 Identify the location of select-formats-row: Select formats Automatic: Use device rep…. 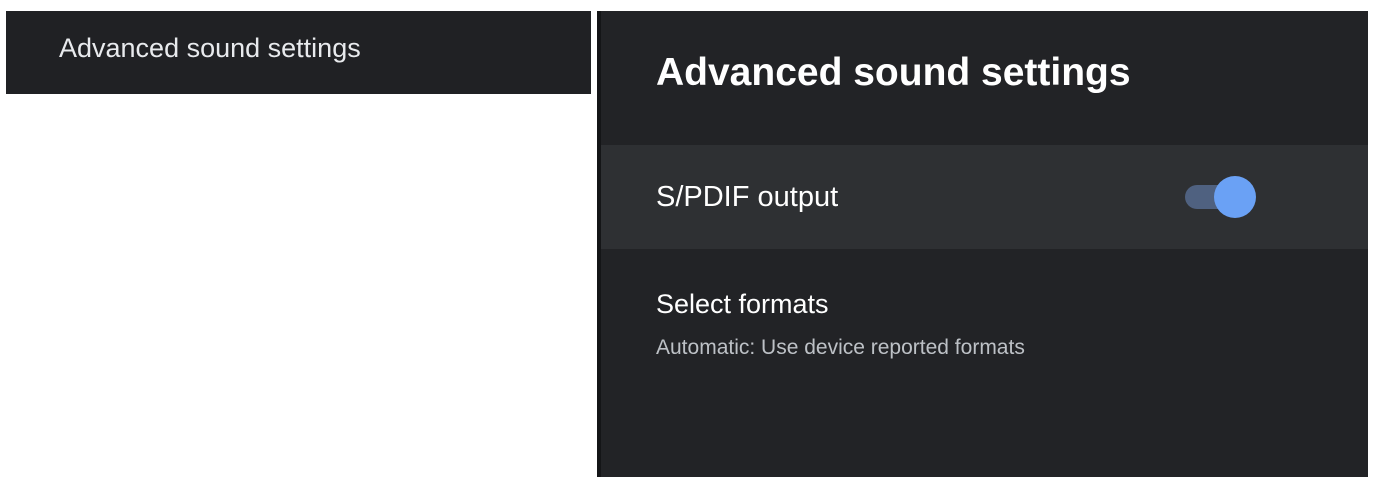
(984, 331).